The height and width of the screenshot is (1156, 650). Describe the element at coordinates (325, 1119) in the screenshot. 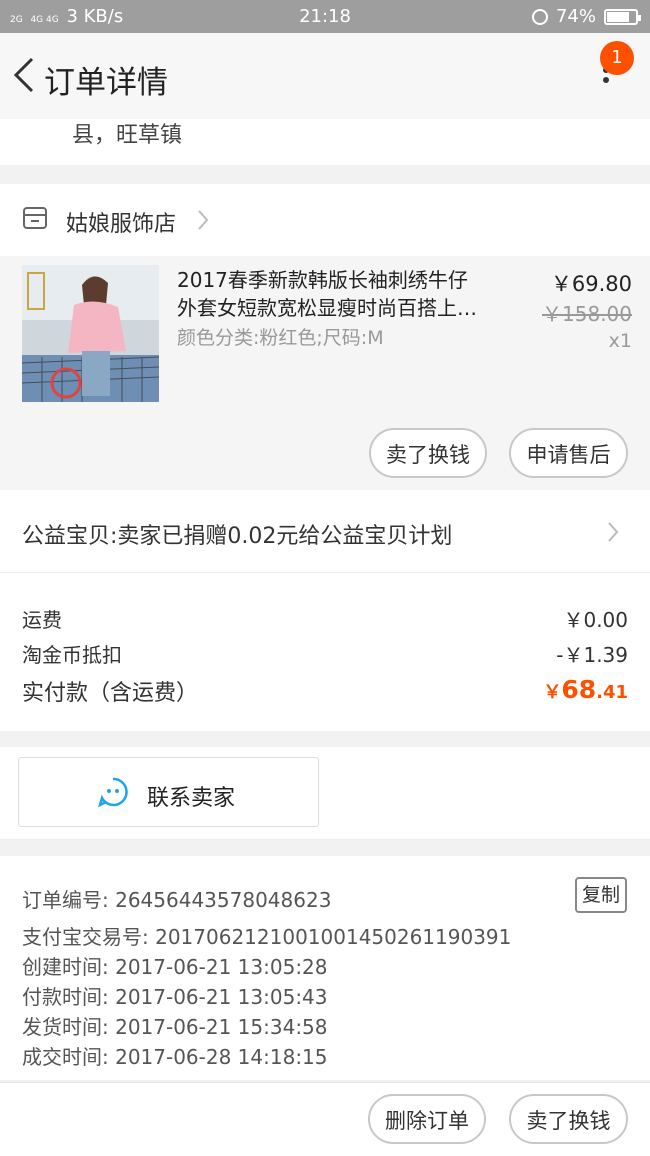

I see `bottom-action-bar: 删除订单 卖了换钱` at that location.